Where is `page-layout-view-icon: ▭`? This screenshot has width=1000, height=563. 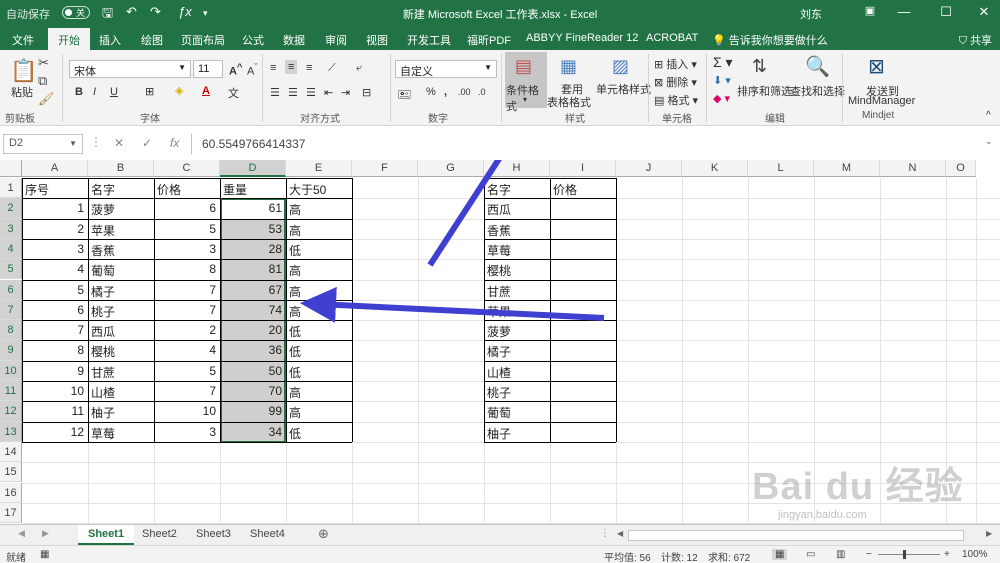 page-layout-view-icon: ▭ is located at coordinates (810, 554).